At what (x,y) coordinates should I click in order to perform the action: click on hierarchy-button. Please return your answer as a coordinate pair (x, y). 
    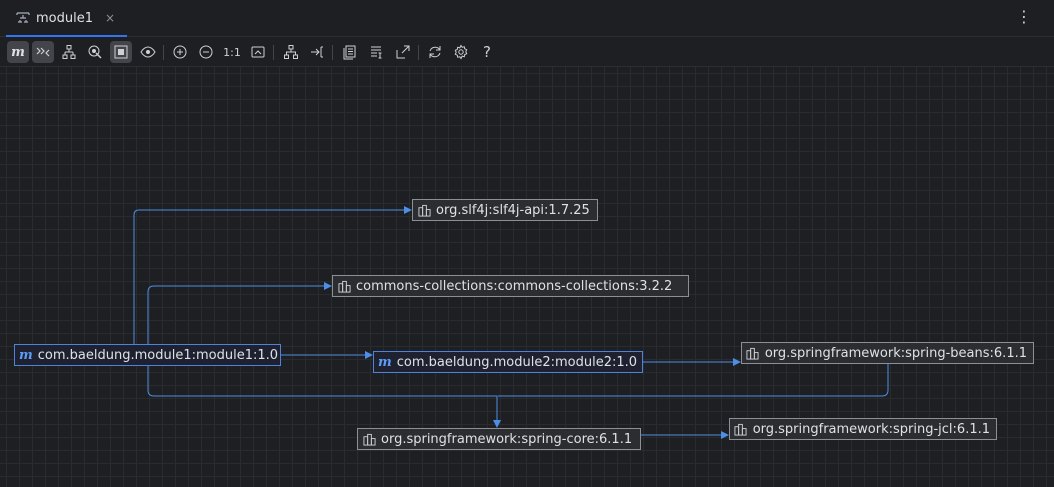
    Looking at the image, I should click on (69, 52).